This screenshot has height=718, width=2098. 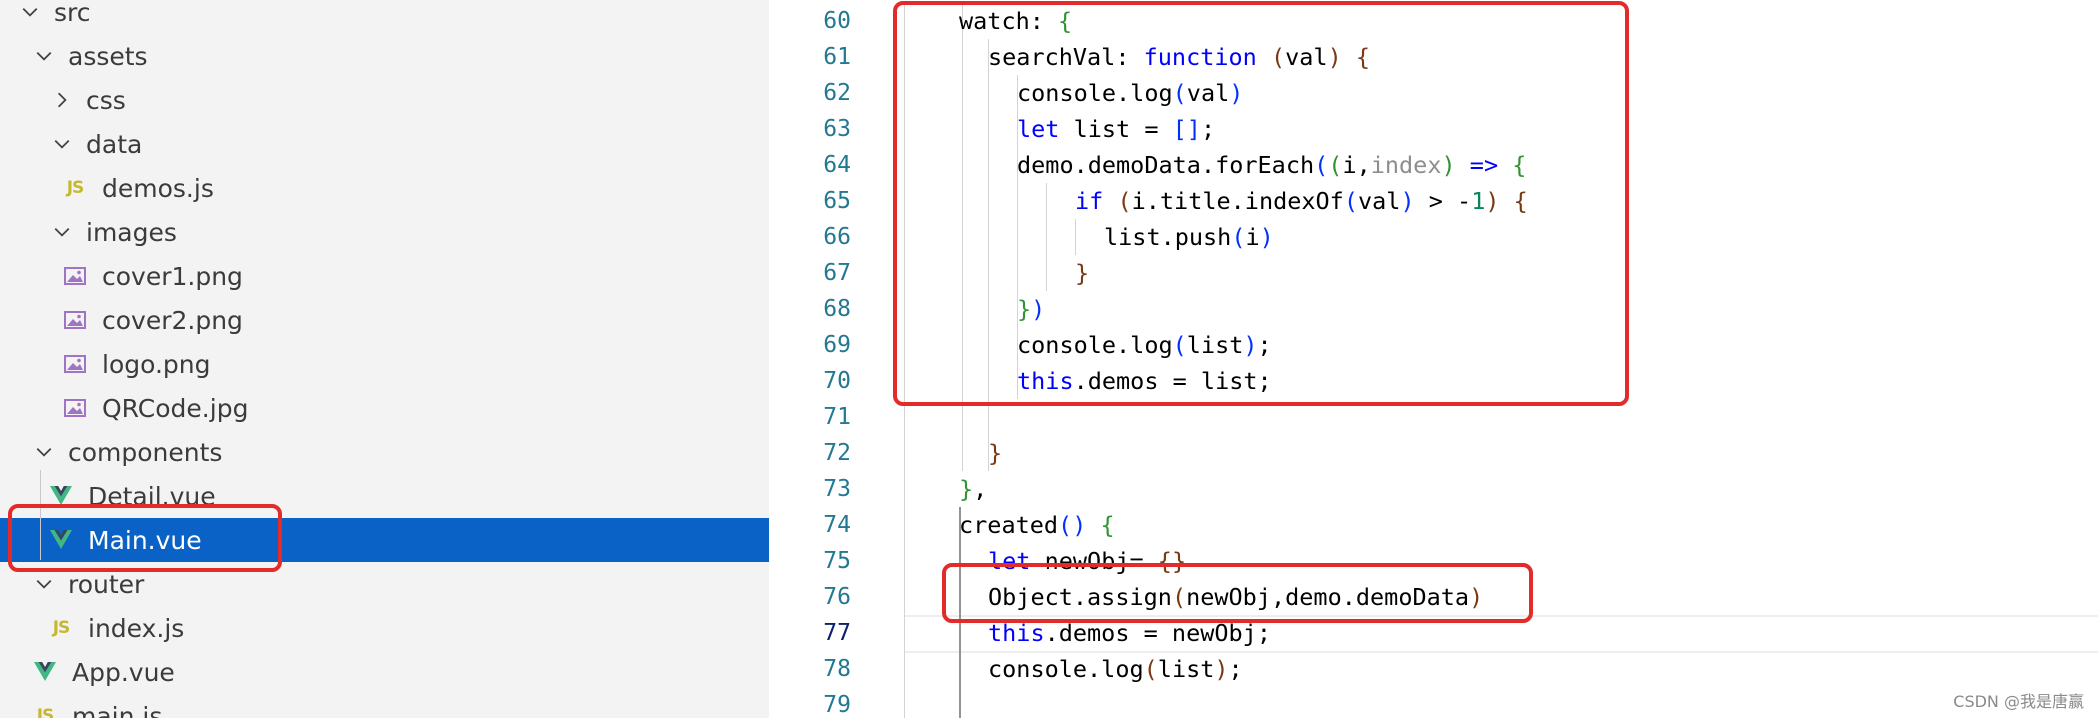 I want to click on code-token: created, so click(x=1009, y=525).